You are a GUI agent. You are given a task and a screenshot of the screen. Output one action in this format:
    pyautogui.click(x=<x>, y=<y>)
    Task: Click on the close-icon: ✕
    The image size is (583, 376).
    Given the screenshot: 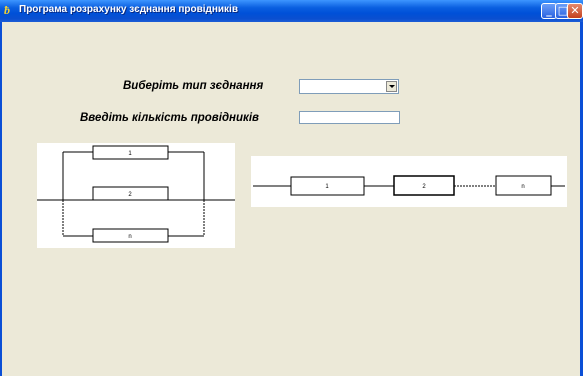 What is the action you would take?
    pyautogui.click(x=575, y=10)
    